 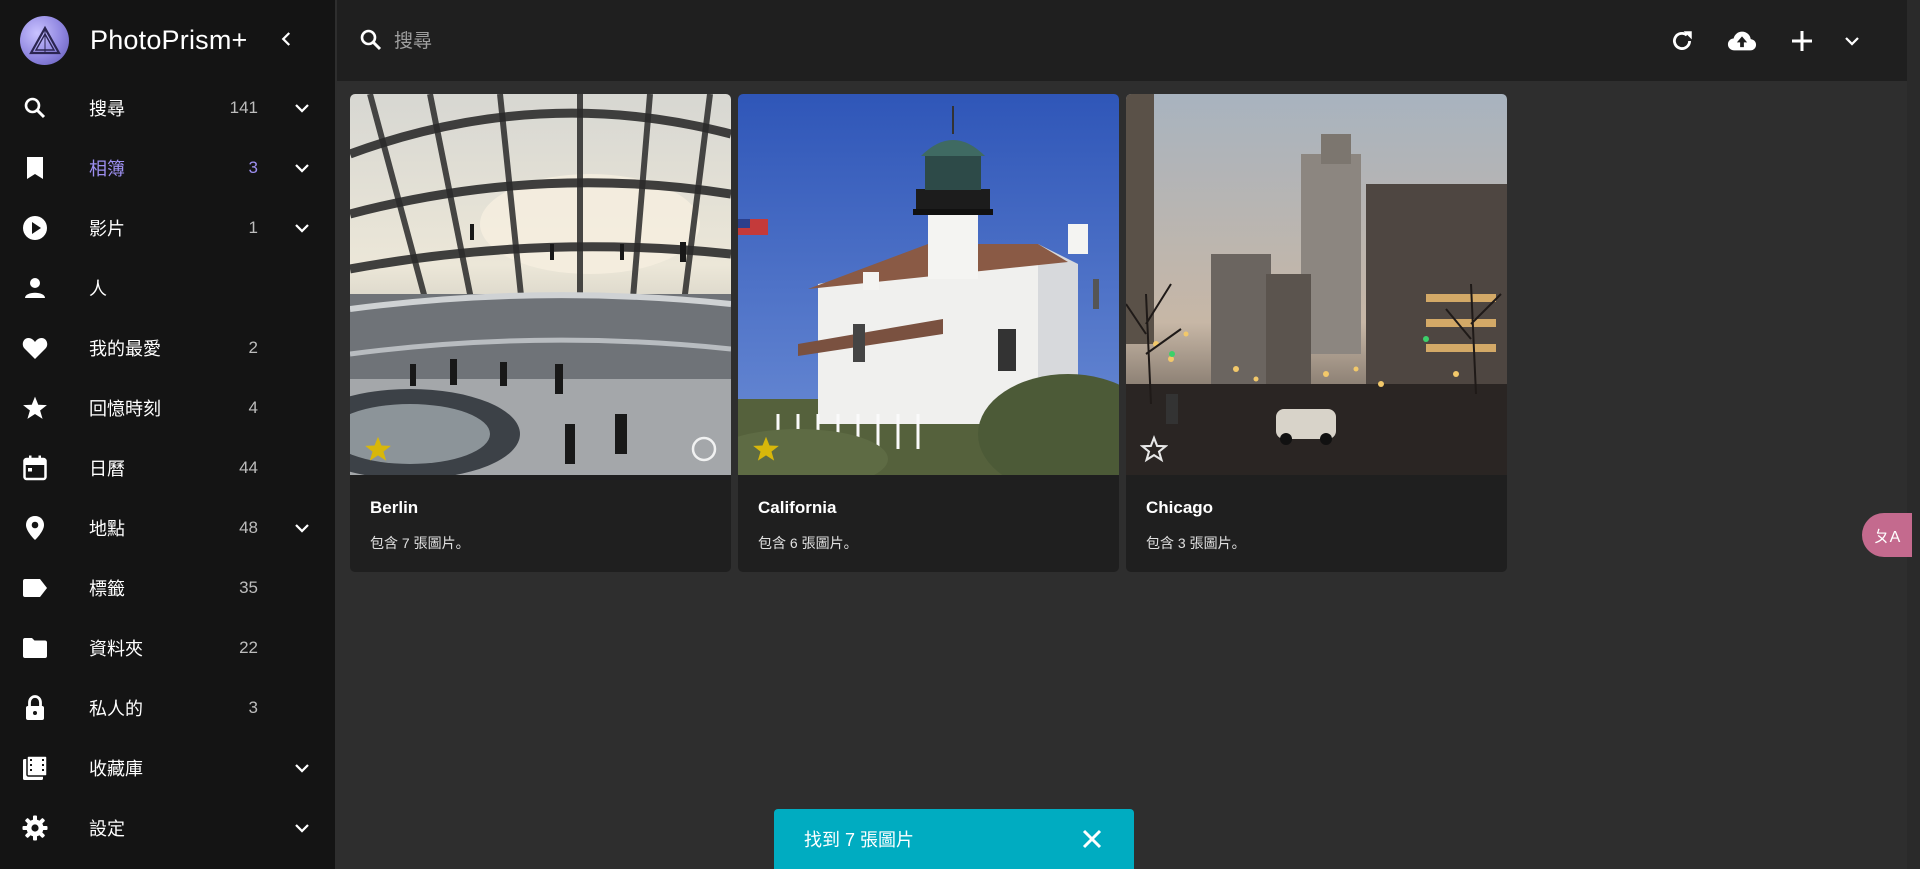 I want to click on album-title: Chicago, so click(x=1179, y=508).